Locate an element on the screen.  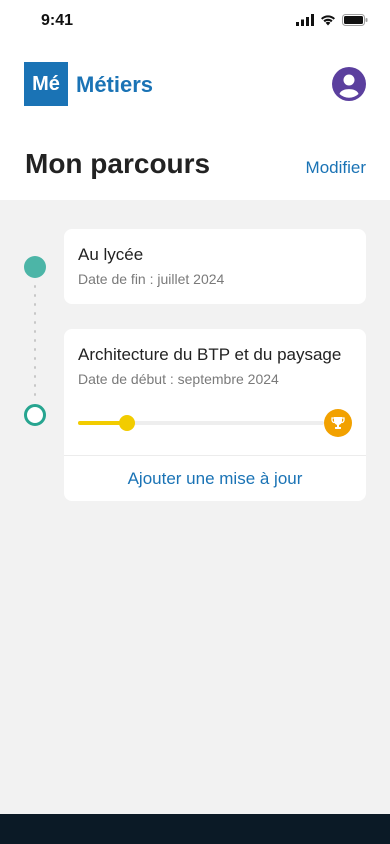
logo-text: Mé is located at coordinates (46, 83).